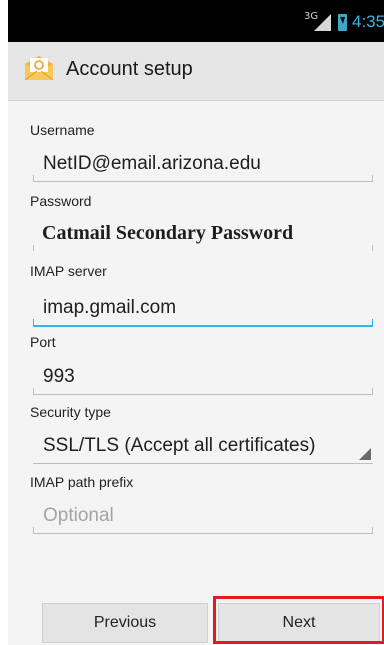 The height and width of the screenshot is (645, 384). Describe the element at coordinates (152, 163) in the screenshot. I see `username-value: NetID@email.arizona.edu` at that location.